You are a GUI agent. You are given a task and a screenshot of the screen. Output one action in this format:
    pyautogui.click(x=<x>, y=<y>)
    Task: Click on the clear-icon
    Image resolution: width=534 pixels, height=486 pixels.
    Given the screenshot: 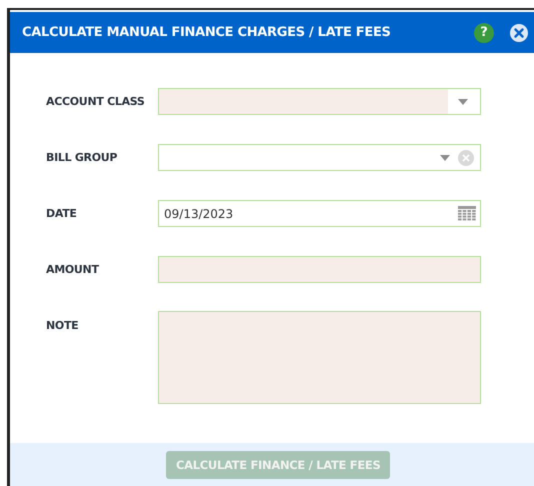 What is the action you would take?
    pyautogui.click(x=466, y=158)
    